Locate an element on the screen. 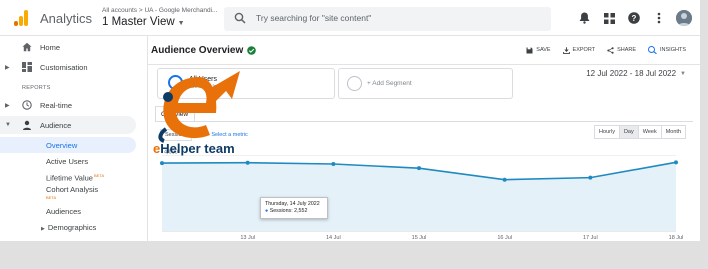  search-icon is located at coordinates (240, 18).